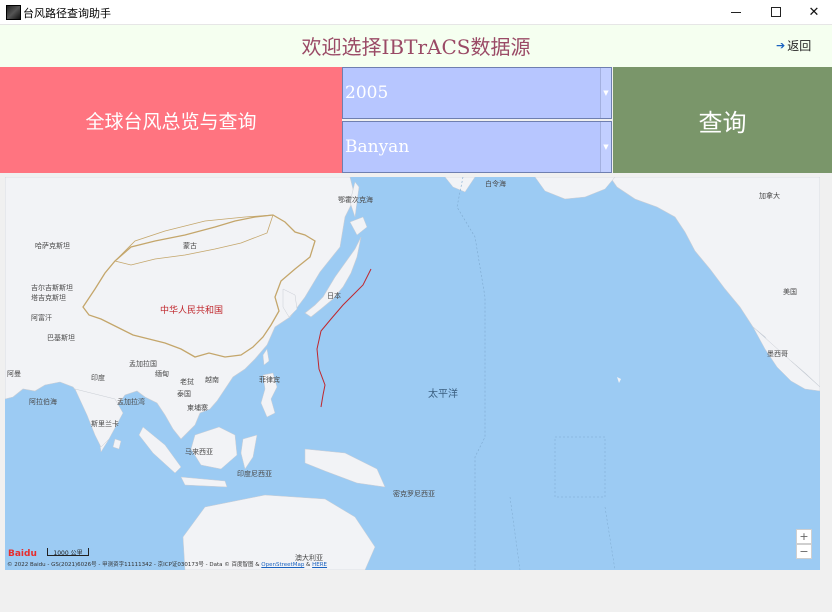 The image size is (832, 612). Describe the element at coordinates (98, 378) in the screenshot. I see `map-label-india: 印度` at that location.